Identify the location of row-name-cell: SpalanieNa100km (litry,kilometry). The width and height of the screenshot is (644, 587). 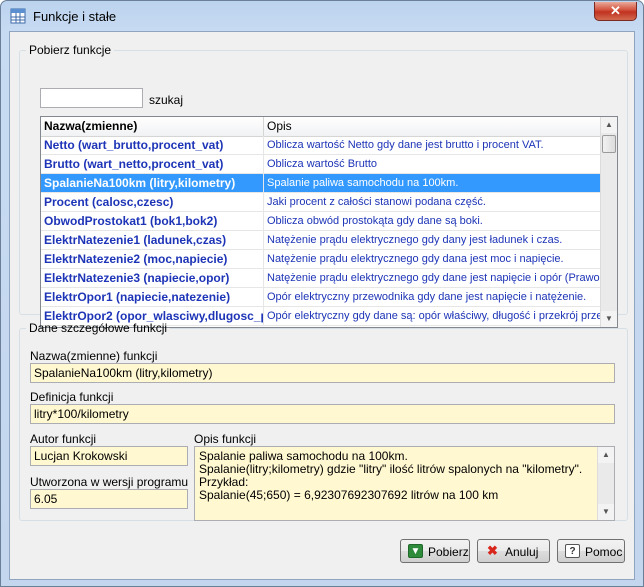
(152, 183).